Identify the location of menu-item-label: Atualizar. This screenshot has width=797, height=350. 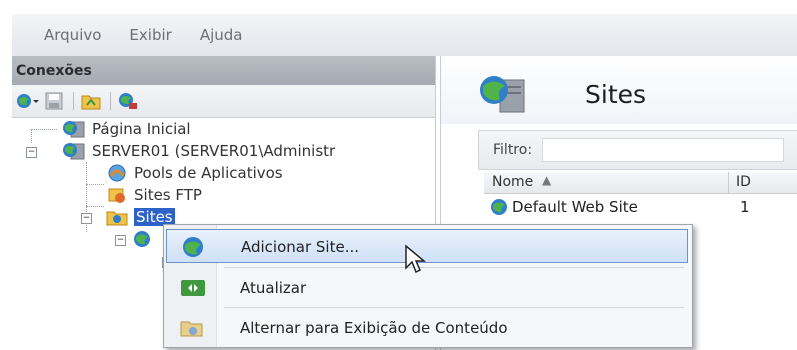
(273, 288).